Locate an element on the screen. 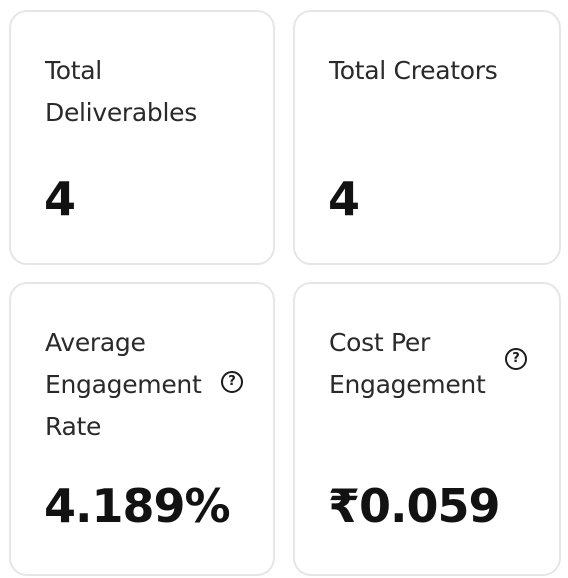 The width and height of the screenshot is (568, 578). average-engagement-rate-value: 4.189% is located at coordinates (137, 506).